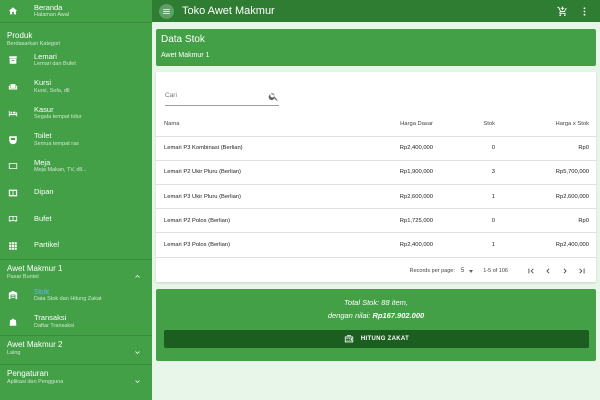  I want to click on sidebar-item-label: Beranda, so click(48, 7).